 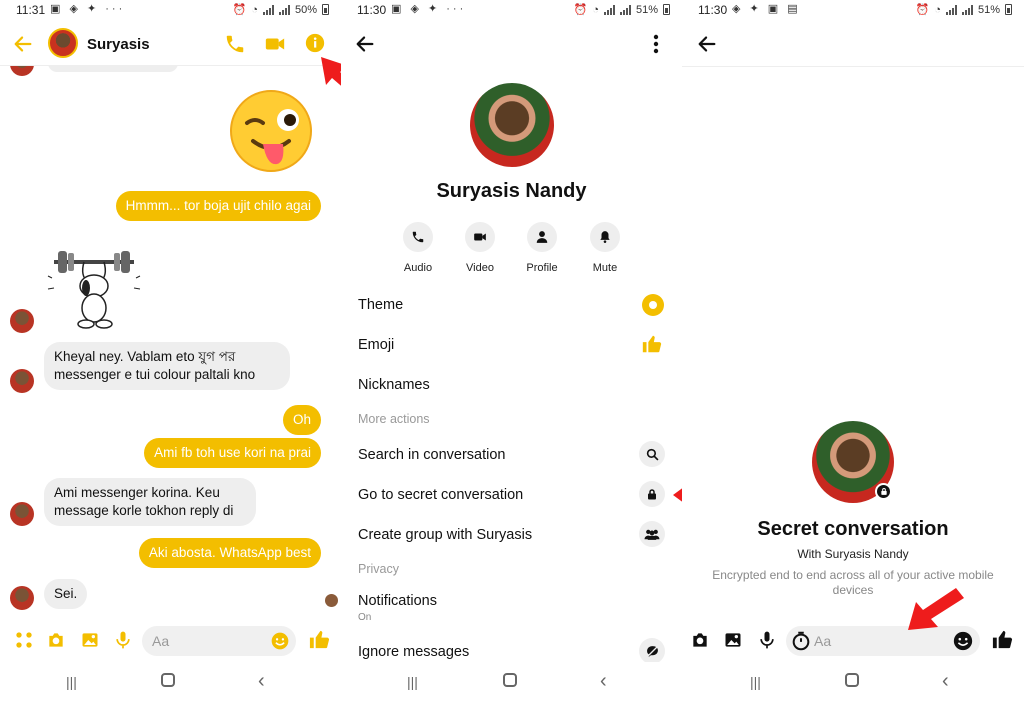 What do you see at coordinates (170, 11) in the screenshot?
I see `status-bar: 11:31 ▣ ◈ ✦ ··· ⏰ ◔ 50%` at bounding box center [170, 11].